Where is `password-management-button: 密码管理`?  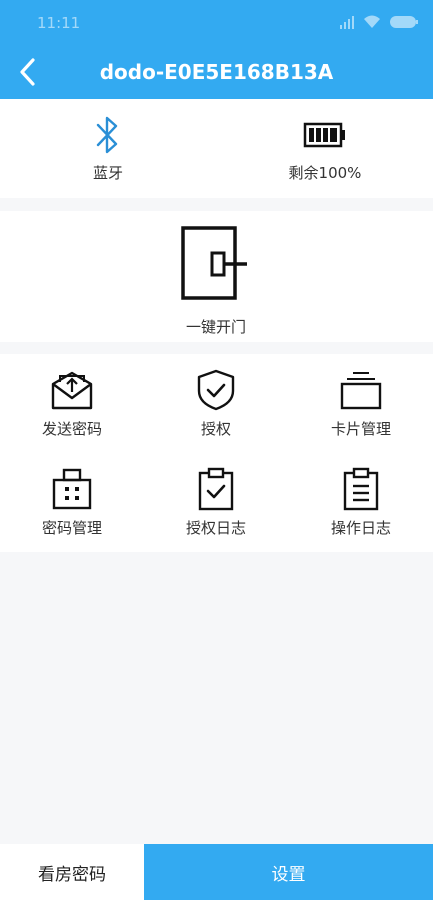 password-management-button: 密码管理 is located at coordinates (72, 502).